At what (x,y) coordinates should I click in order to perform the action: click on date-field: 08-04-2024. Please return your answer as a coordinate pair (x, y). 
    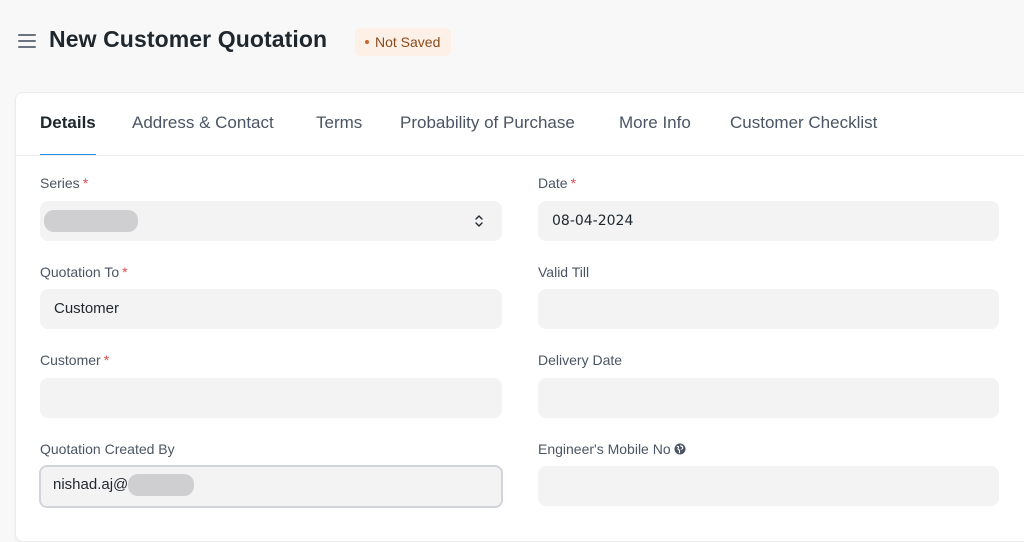
    Looking at the image, I should click on (768, 221).